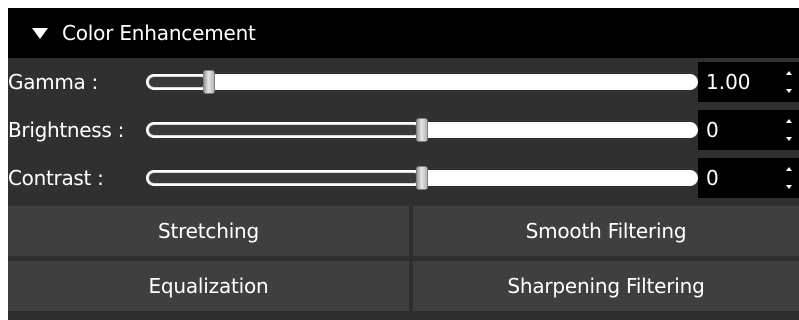 The width and height of the screenshot is (799, 320). What do you see at coordinates (284, 178) in the screenshot?
I see `contrast-slider-empty` at bounding box center [284, 178].